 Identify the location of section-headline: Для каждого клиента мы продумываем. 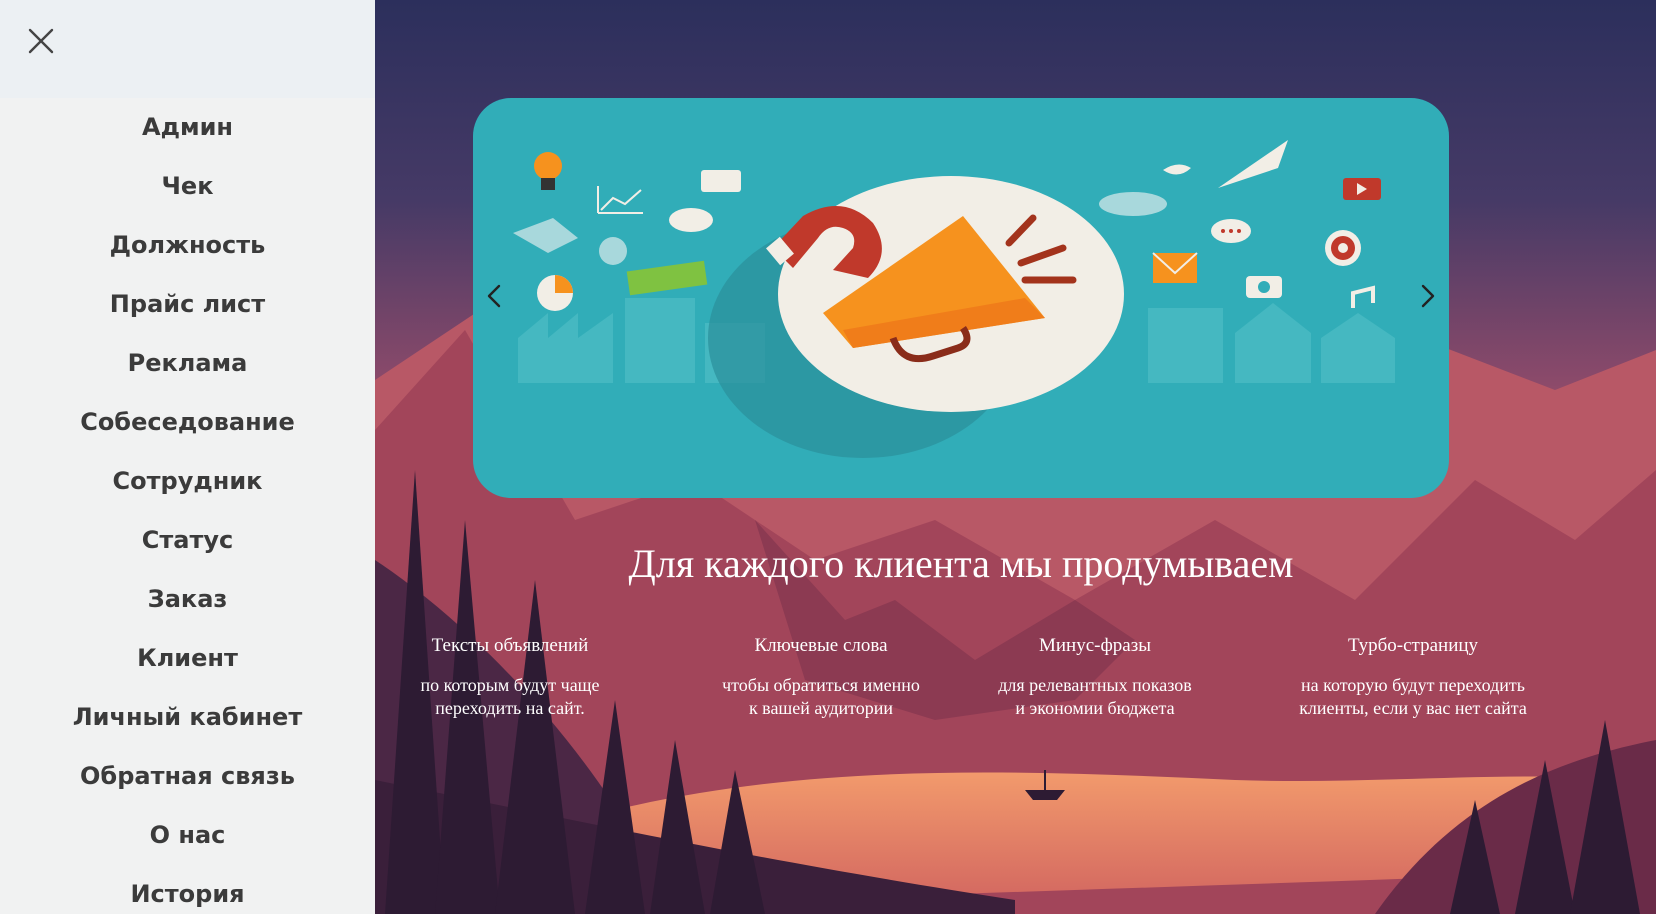
(961, 563).